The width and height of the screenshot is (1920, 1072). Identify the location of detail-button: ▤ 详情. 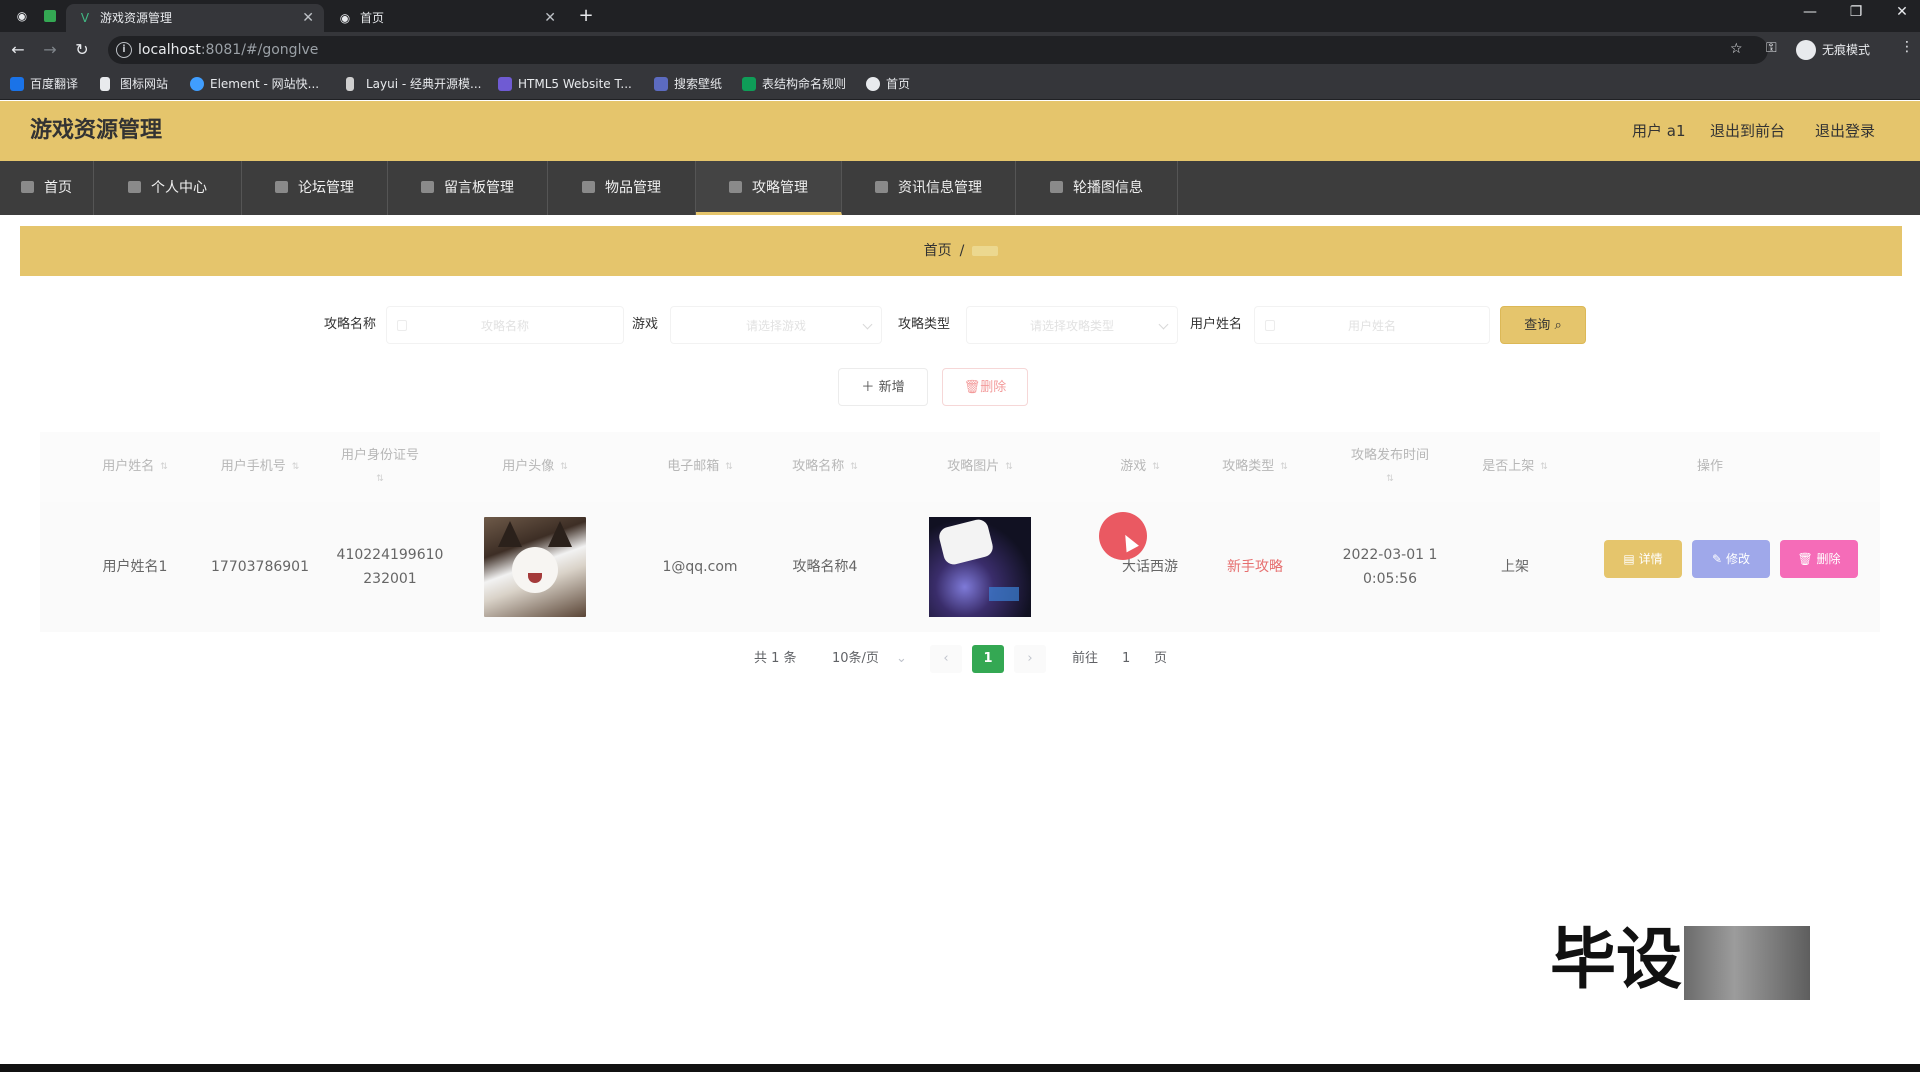
(1643, 559).